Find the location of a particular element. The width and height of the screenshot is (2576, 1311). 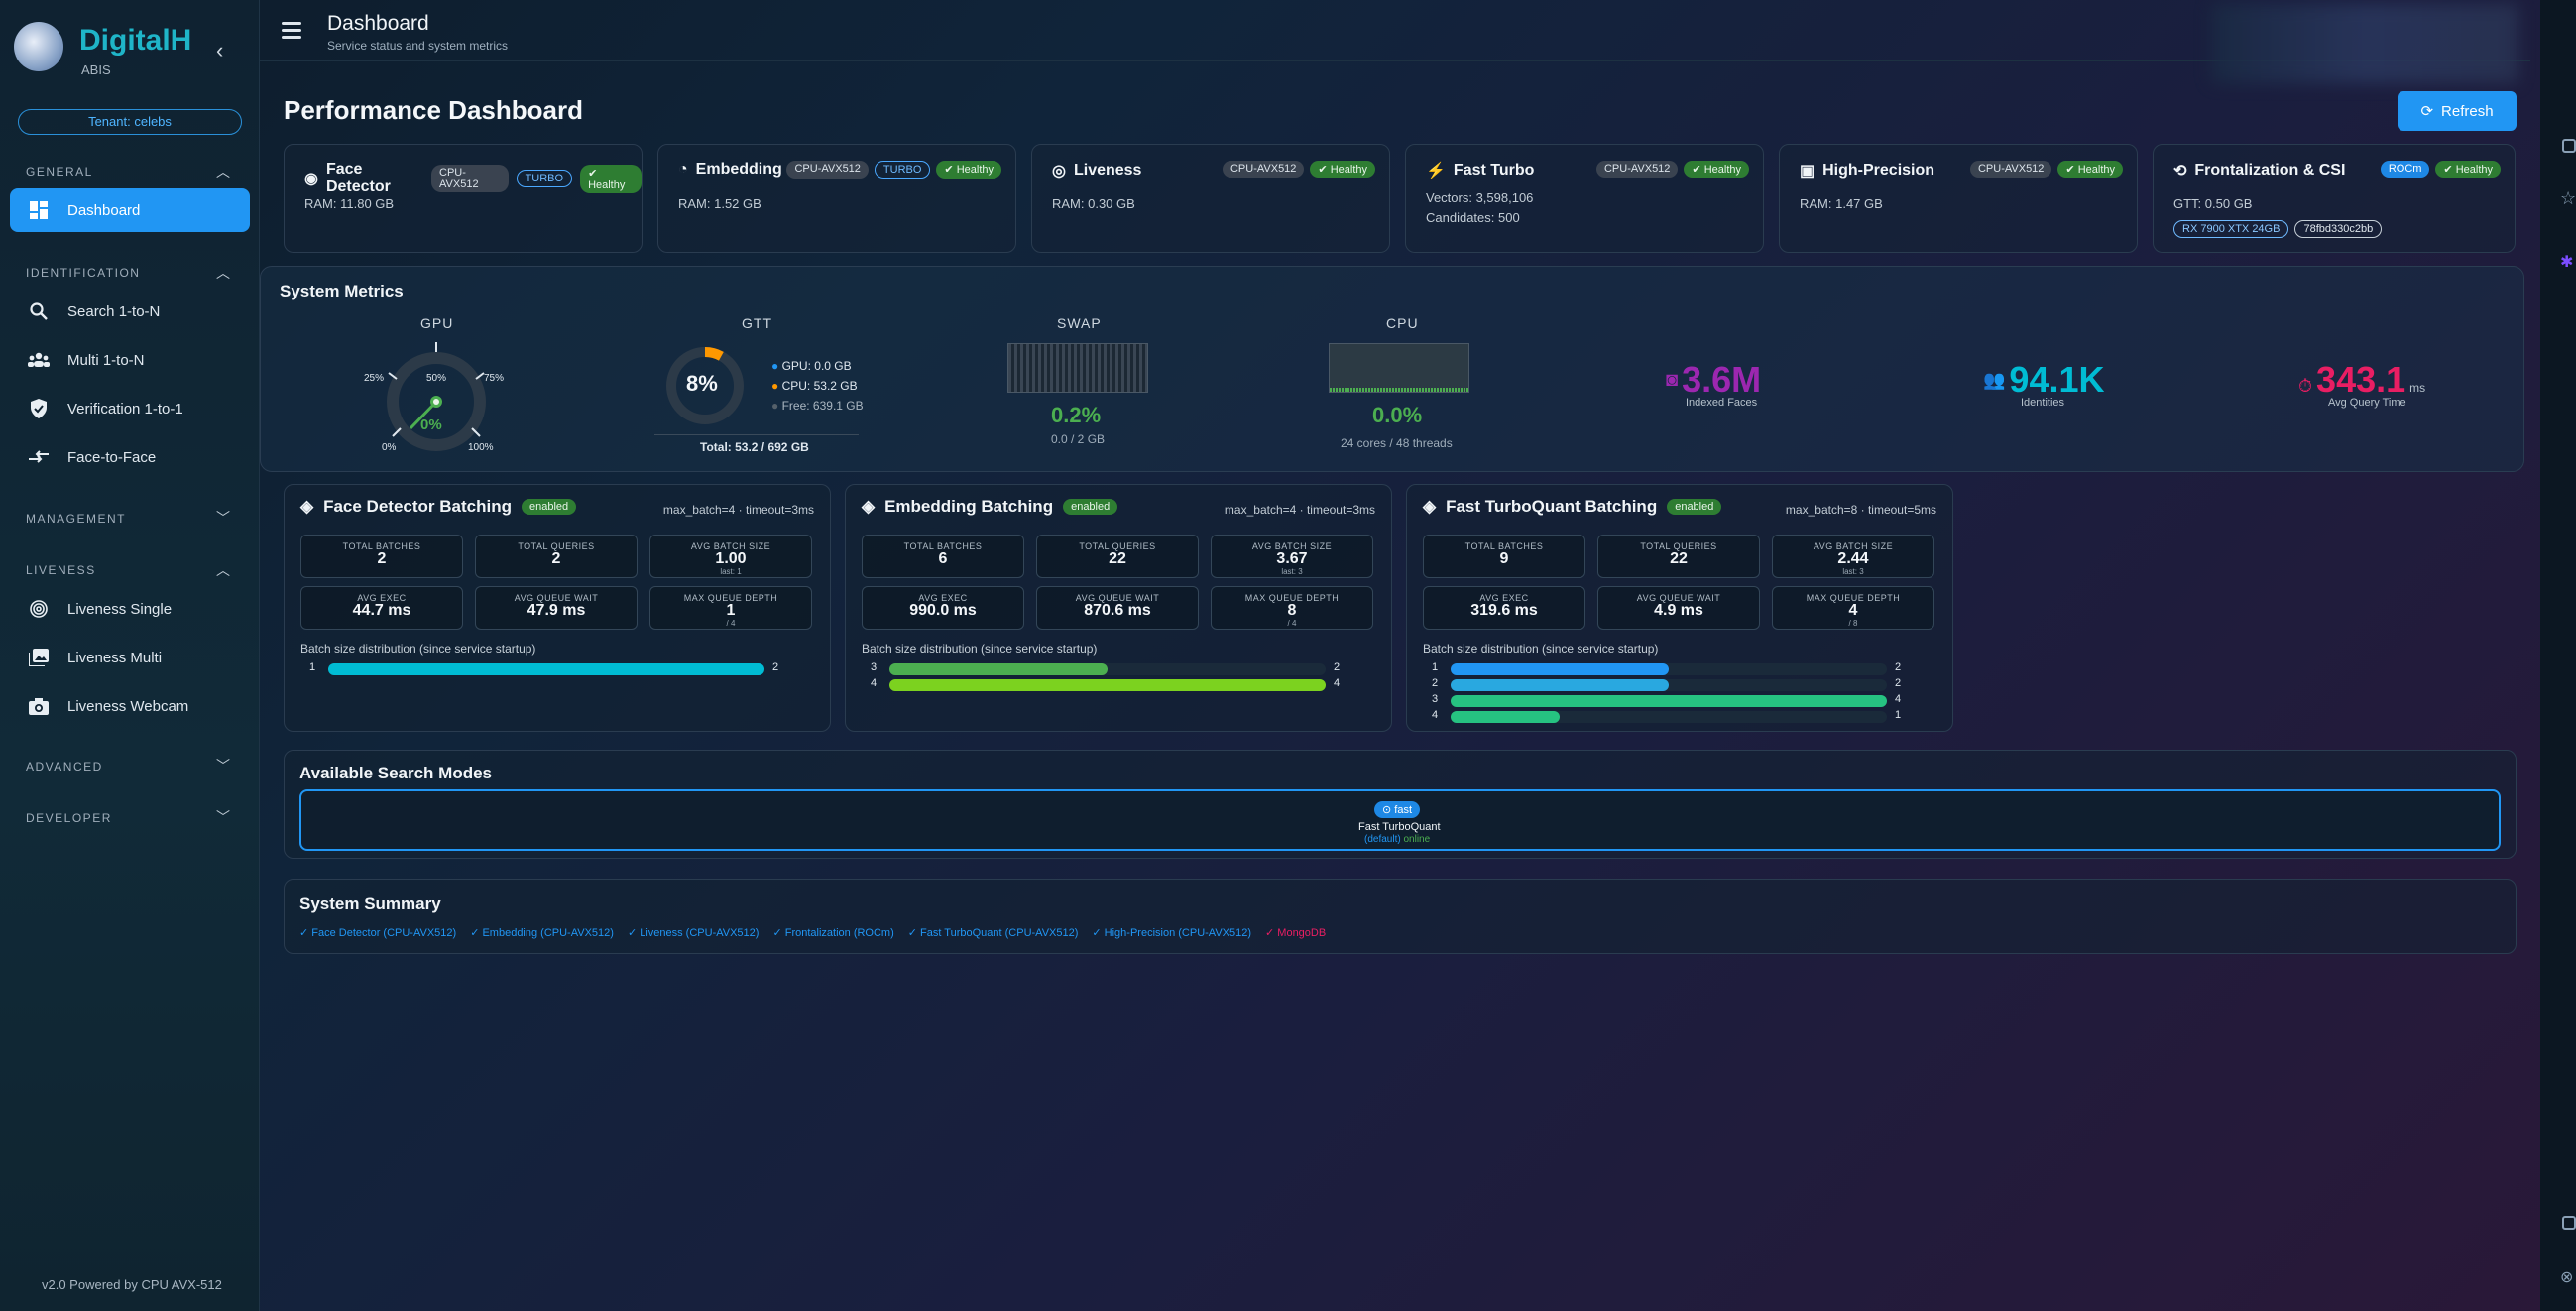

service-detail: RAM: 1.47 GB is located at coordinates (1841, 203).